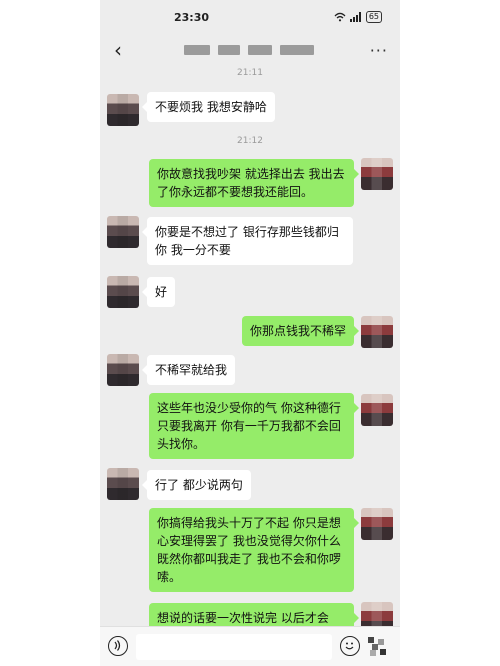 Image resolution: width=500 pixels, height=666 pixels. I want to click on timestamp: 21:12, so click(250, 141).